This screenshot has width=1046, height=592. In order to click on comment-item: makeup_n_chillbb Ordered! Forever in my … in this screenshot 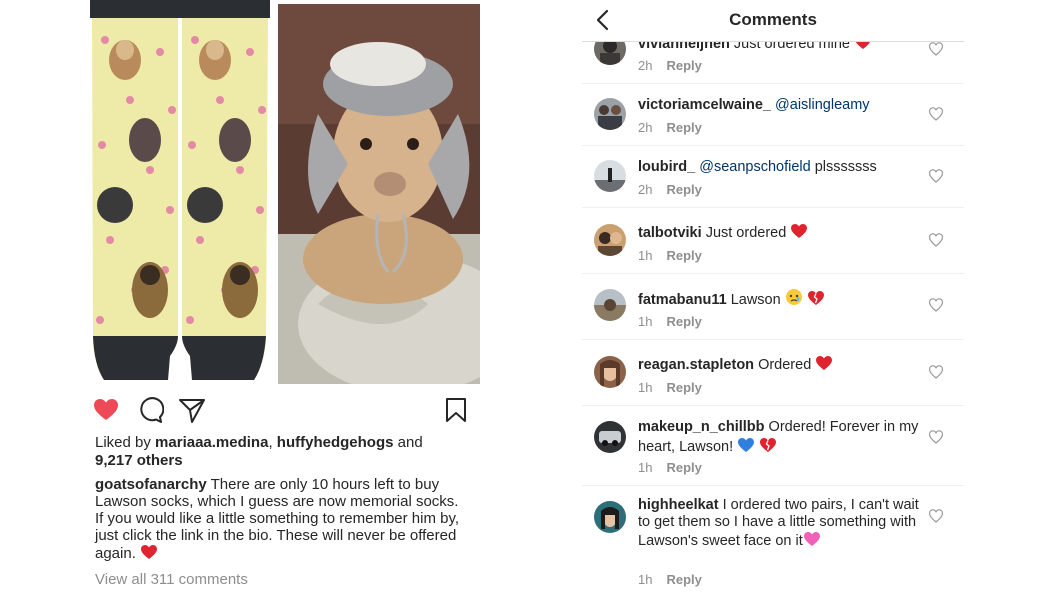, I will do `click(773, 446)`.